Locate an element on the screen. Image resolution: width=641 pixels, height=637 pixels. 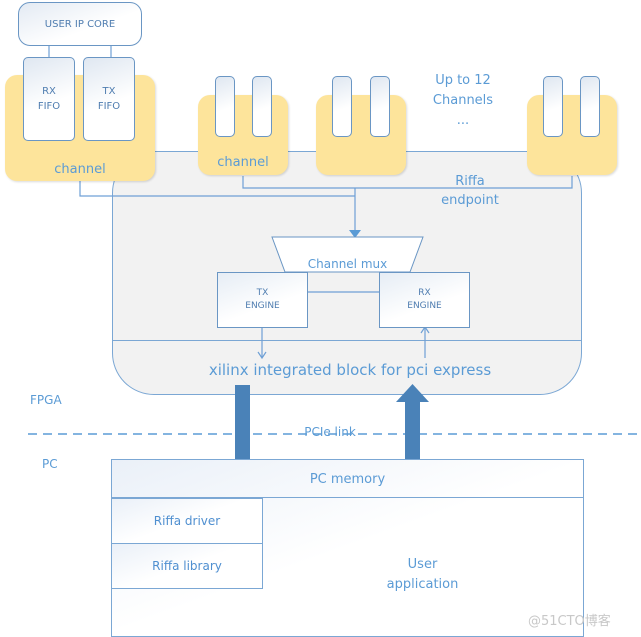
up-to-channels-line-2: Channels is located at coordinates (463, 100).